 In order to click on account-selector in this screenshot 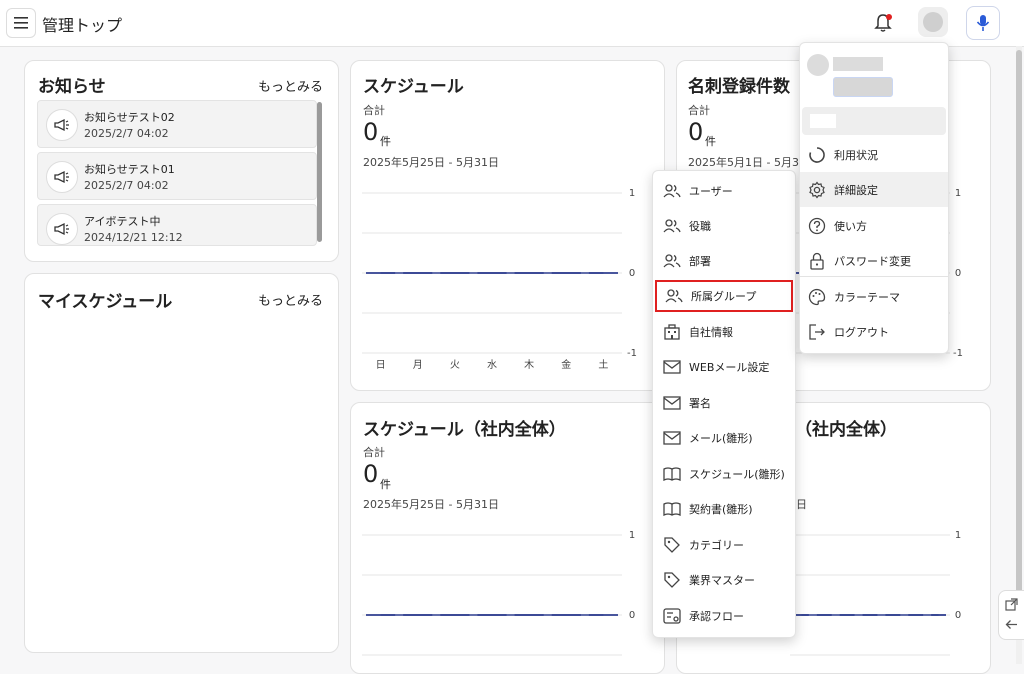, I will do `click(874, 121)`.